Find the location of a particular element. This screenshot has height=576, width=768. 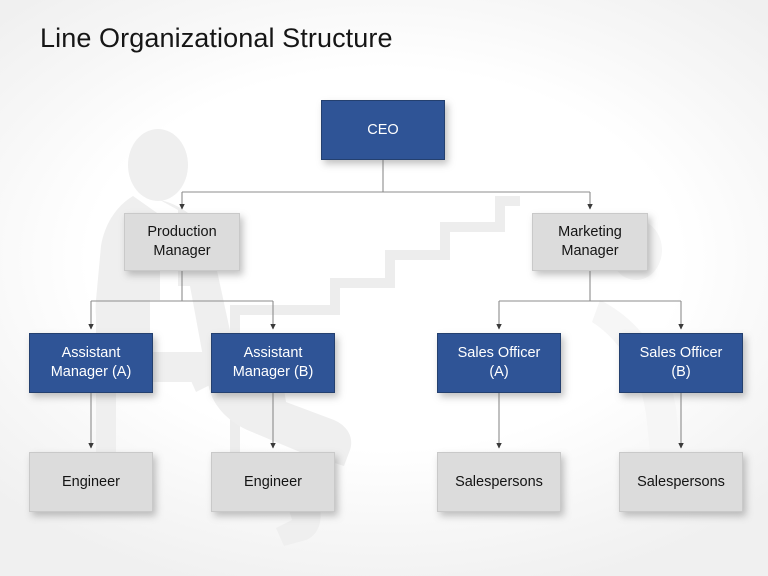

org-node-production-manager: Production Manager is located at coordinates (182, 242).